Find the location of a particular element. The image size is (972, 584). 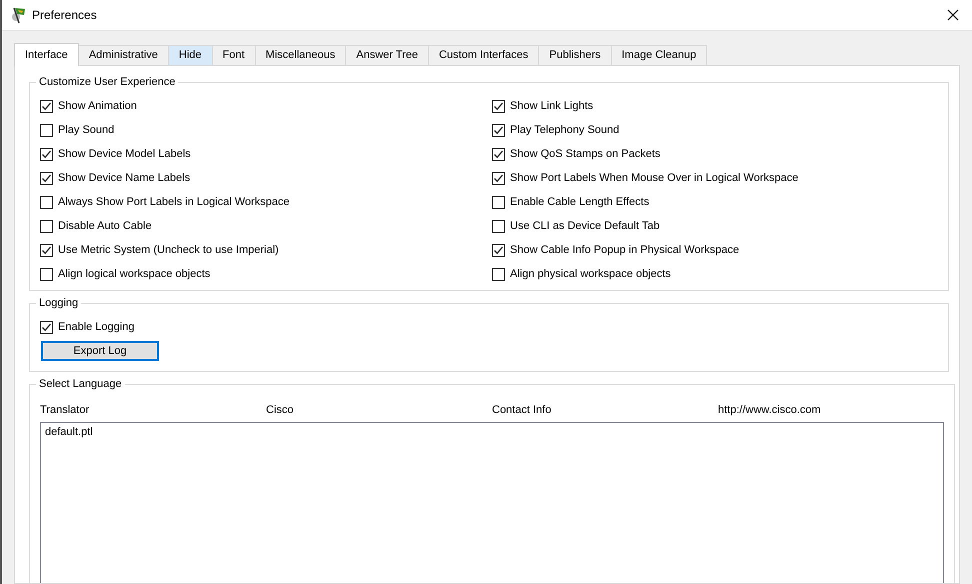

column-header: Translator is located at coordinates (65, 410).